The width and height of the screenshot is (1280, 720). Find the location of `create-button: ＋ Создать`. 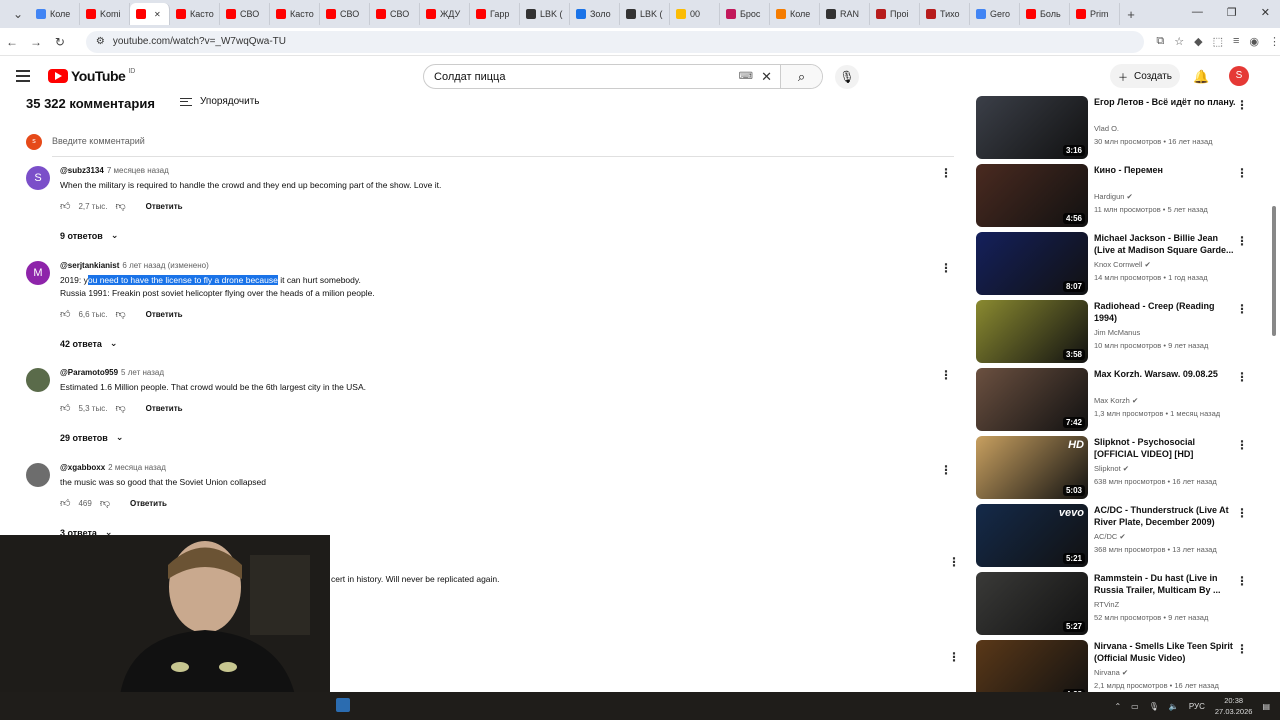

create-button: ＋ Создать is located at coordinates (1145, 76).